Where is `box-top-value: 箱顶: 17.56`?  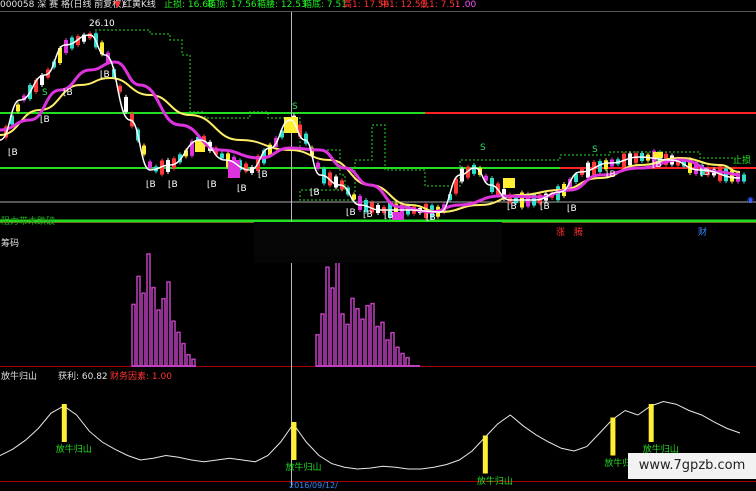 box-top-value: 箱顶: 17.56 is located at coordinates (232, 5).